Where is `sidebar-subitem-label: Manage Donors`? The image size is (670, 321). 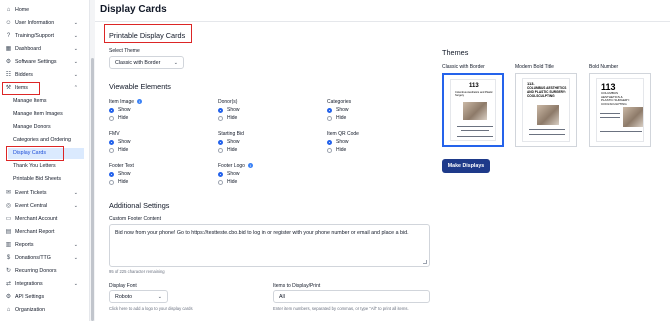
sidebar-subitem-label: Manage Donors is located at coordinates (32, 127).